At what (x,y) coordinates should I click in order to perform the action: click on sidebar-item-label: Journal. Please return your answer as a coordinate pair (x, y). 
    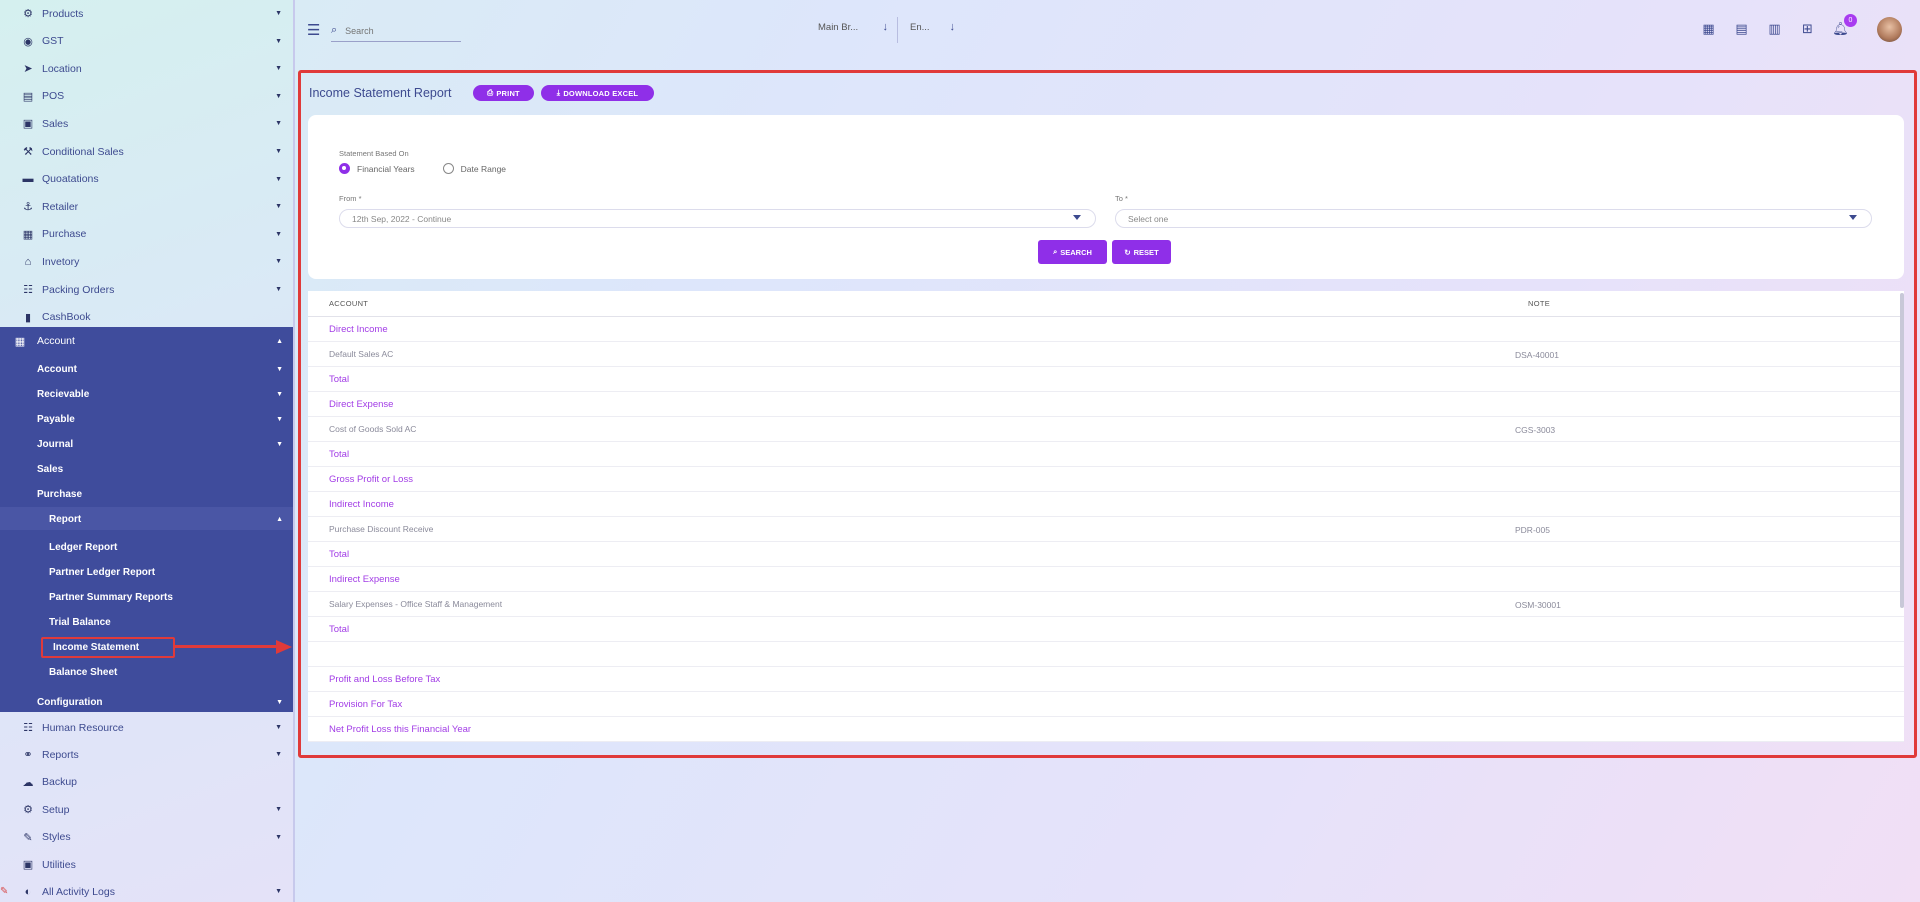
    Looking at the image, I should click on (55, 444).